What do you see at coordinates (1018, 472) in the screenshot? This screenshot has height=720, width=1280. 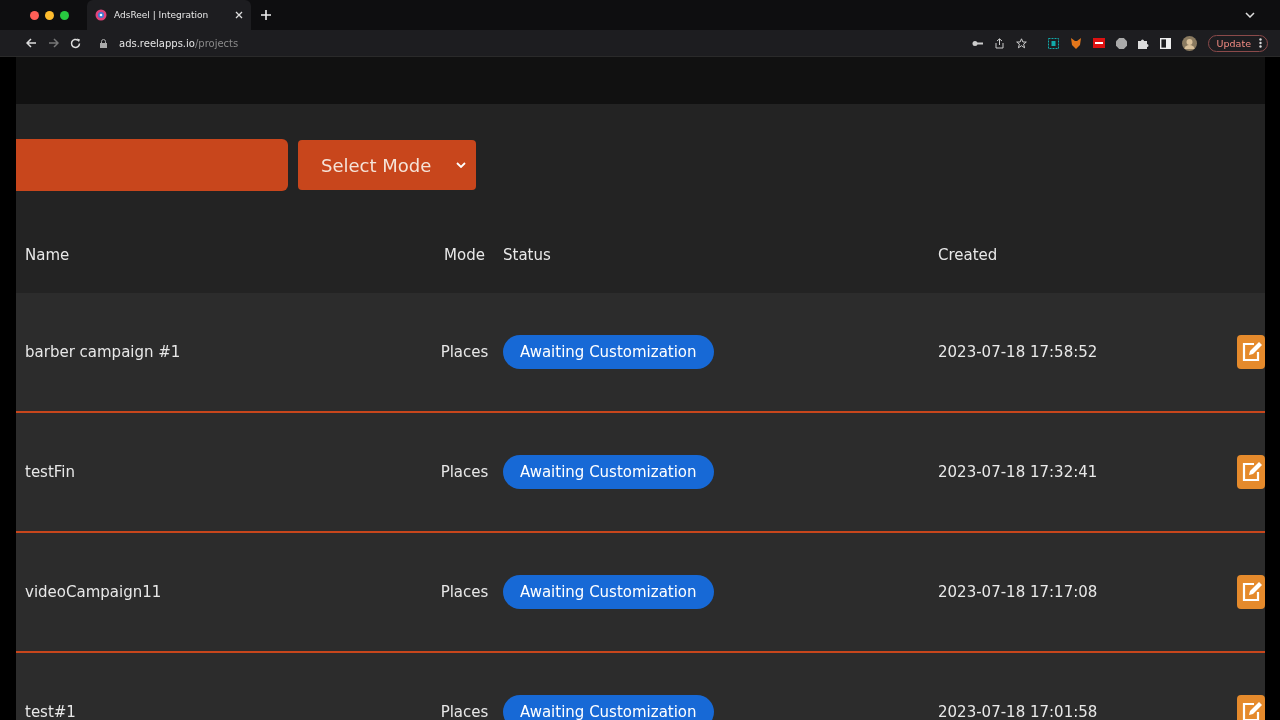 I see `created-date: 2023-07-18 17:32:41` at bounding box center [1018, 472].